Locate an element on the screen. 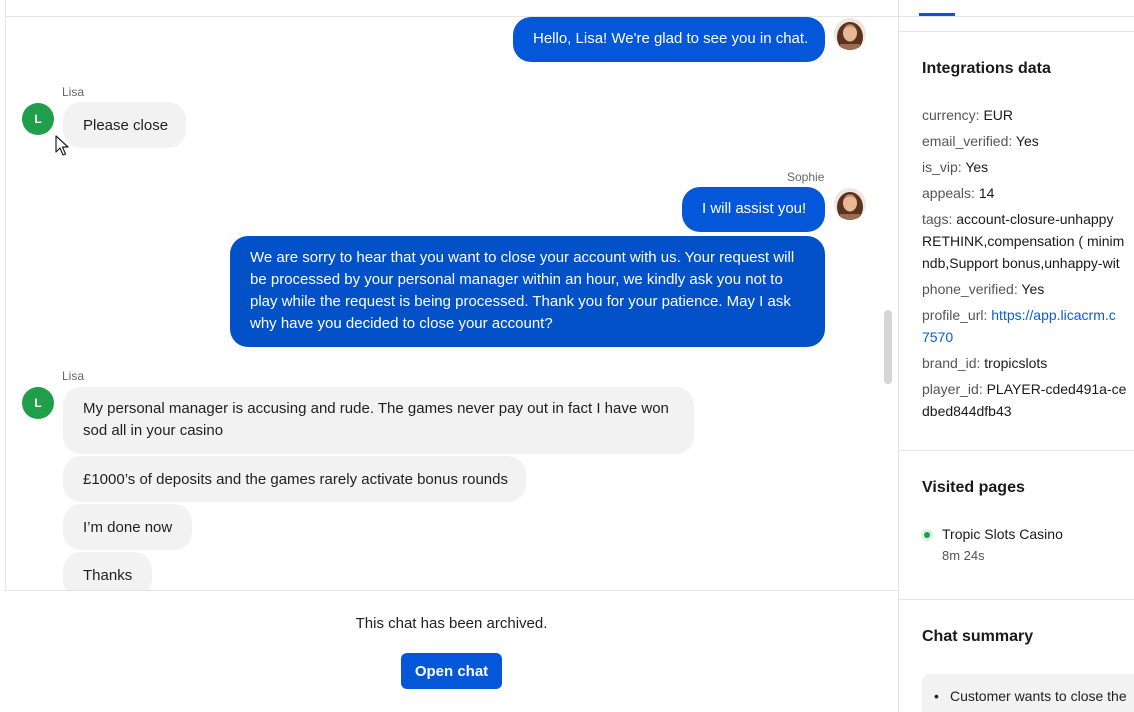  message-text: Please close is located at coordinates (126, 125).